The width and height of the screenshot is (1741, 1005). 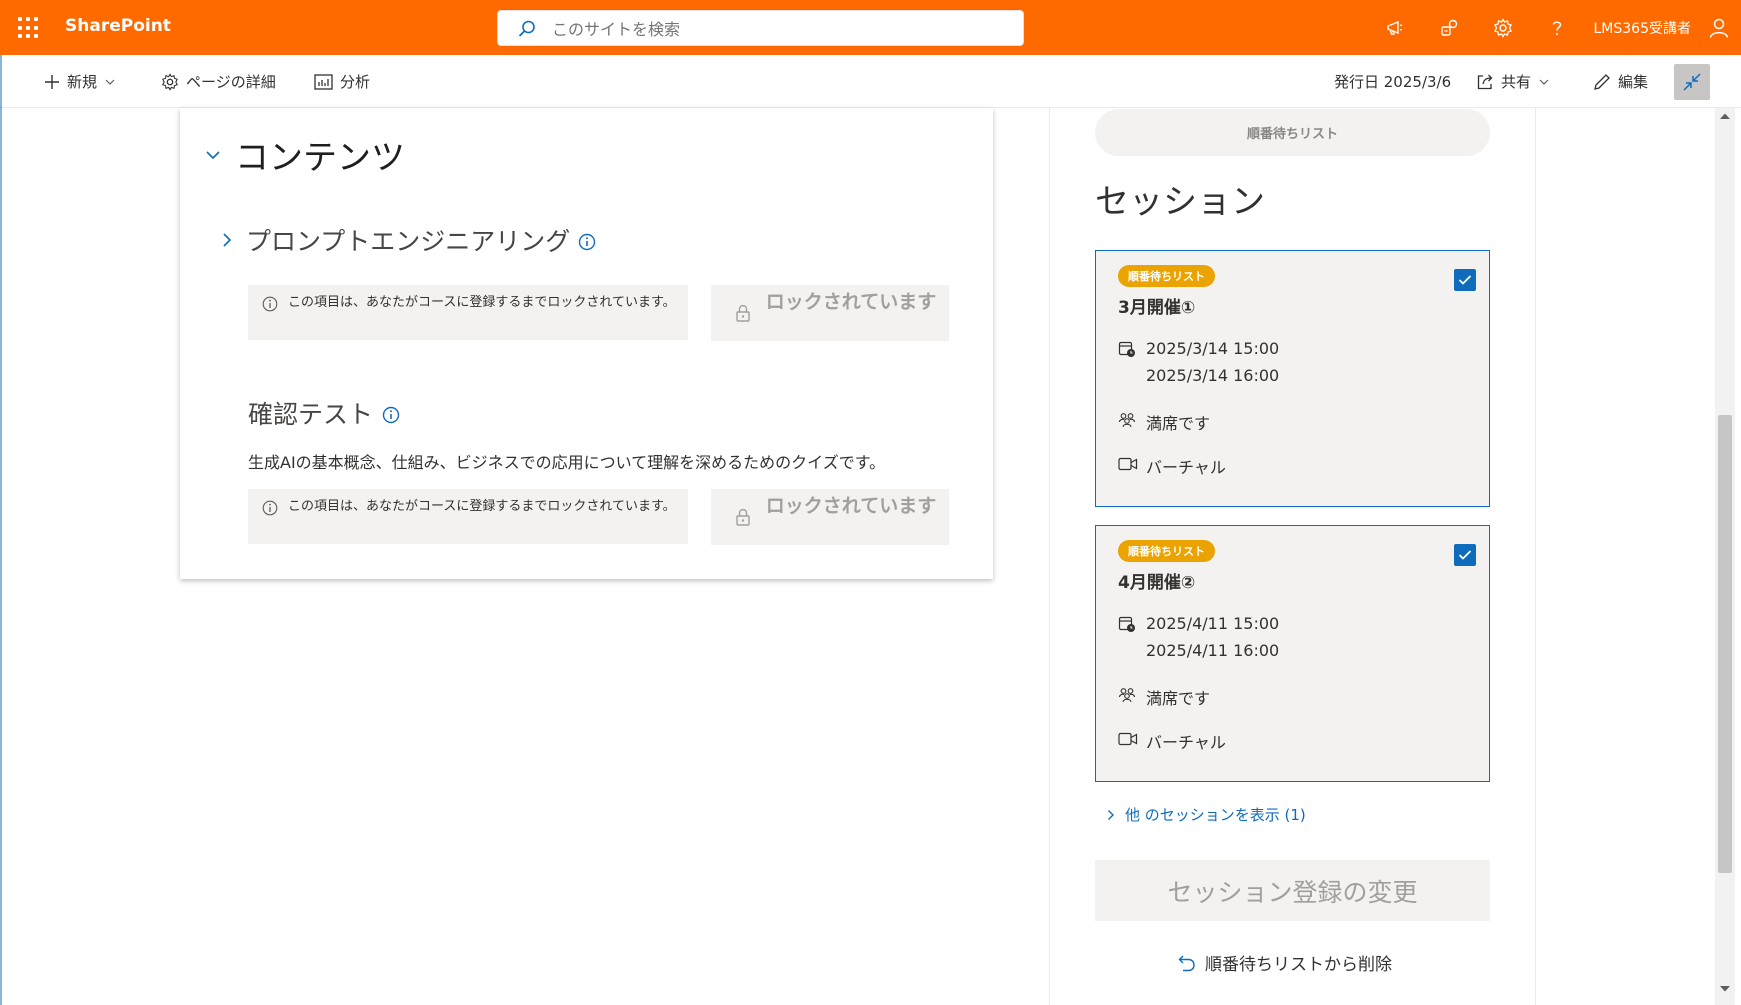 I want to click on session-end: 2025/3/14 16:00, so click(x=1213, y=375).